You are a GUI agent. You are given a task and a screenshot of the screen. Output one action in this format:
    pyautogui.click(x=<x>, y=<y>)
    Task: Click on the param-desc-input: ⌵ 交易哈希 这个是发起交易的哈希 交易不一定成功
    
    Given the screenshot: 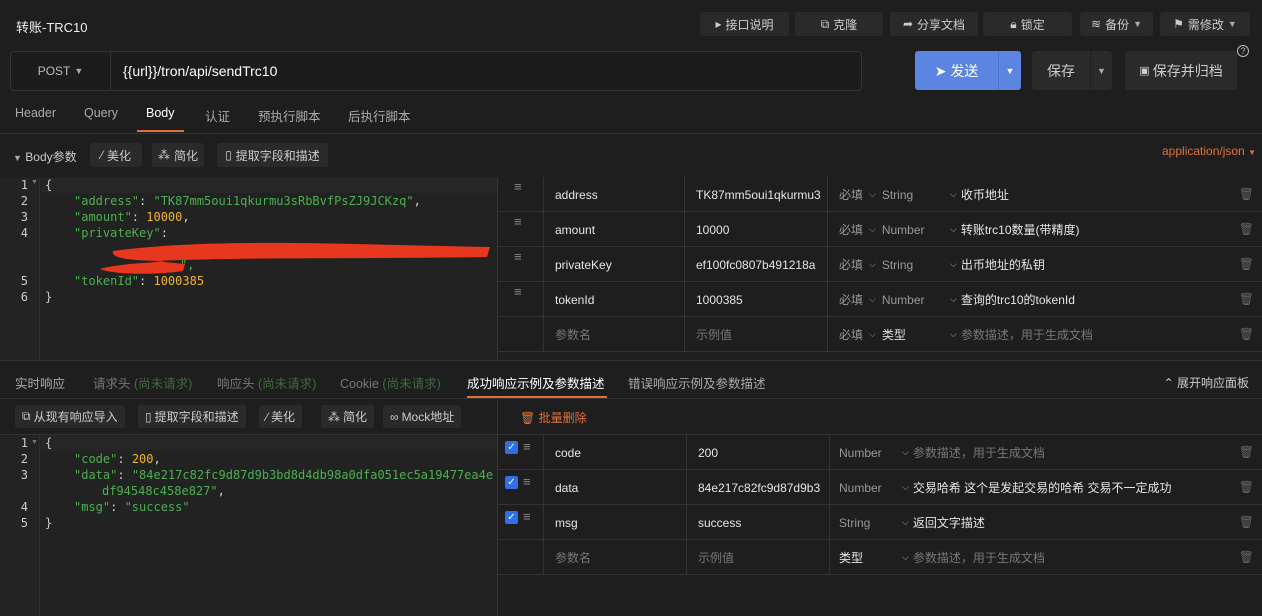 What is the action you would take?
    pyautogui.click(x=1069, y=487)
    